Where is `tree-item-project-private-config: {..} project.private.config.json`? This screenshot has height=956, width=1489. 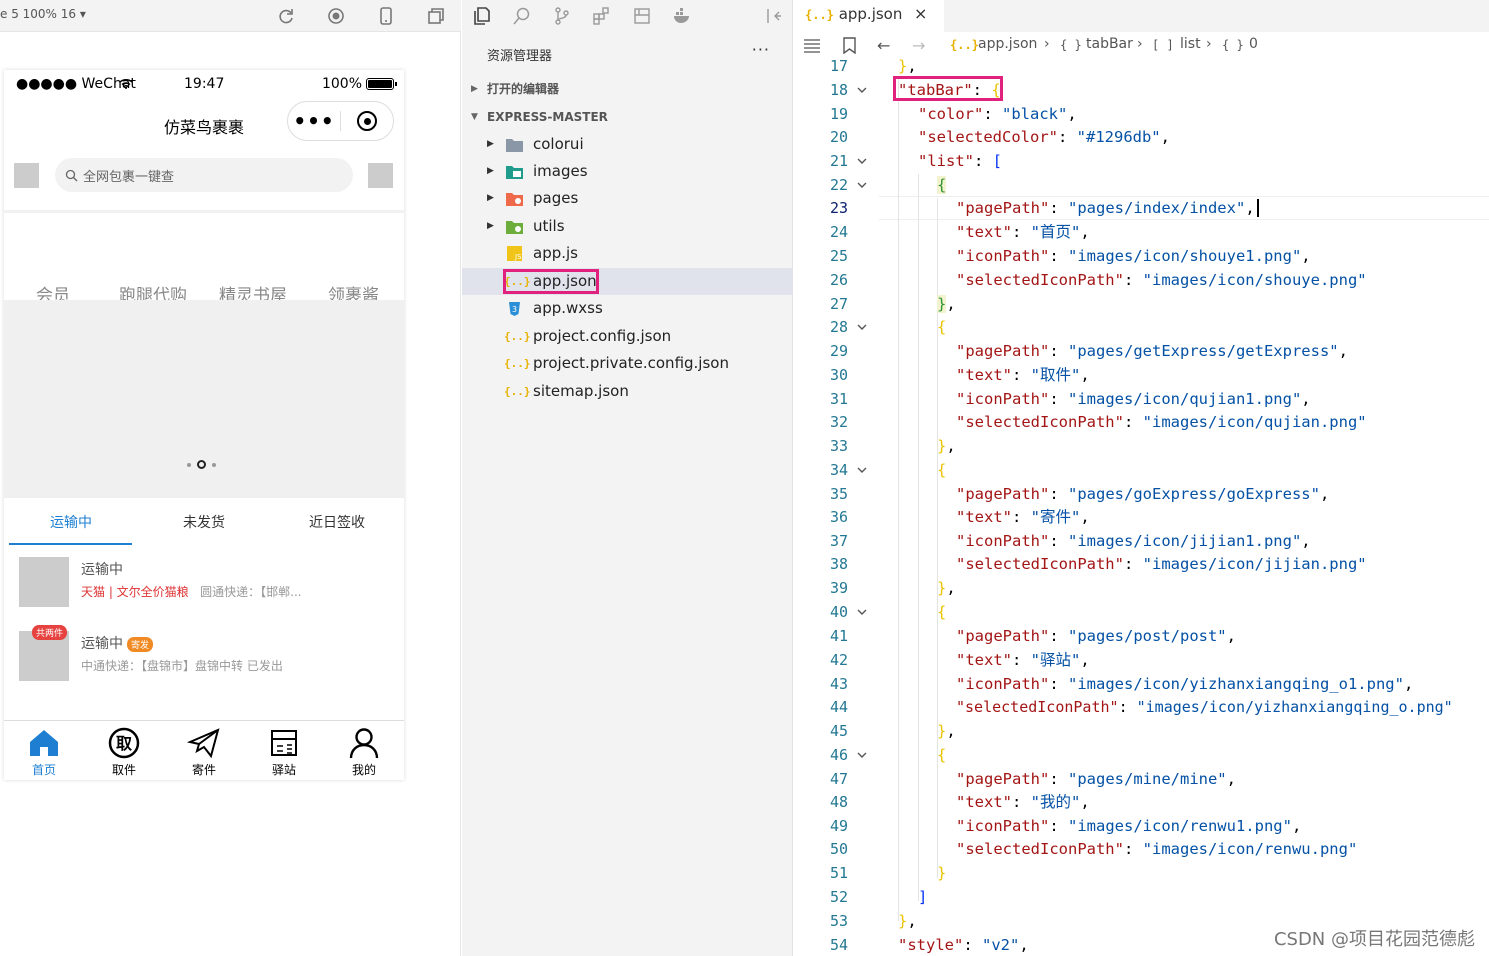 tree-item-project-private-config: {..} project.private.config.json is located at coordinates (627, 363).